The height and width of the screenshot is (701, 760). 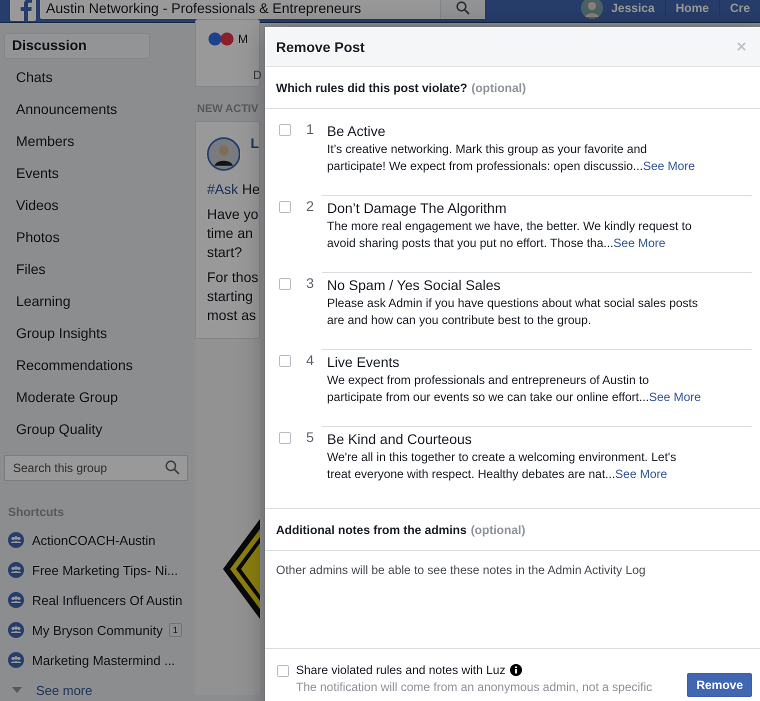 I want to click on sidebar-item: Photos, so click(x=77, y=241).